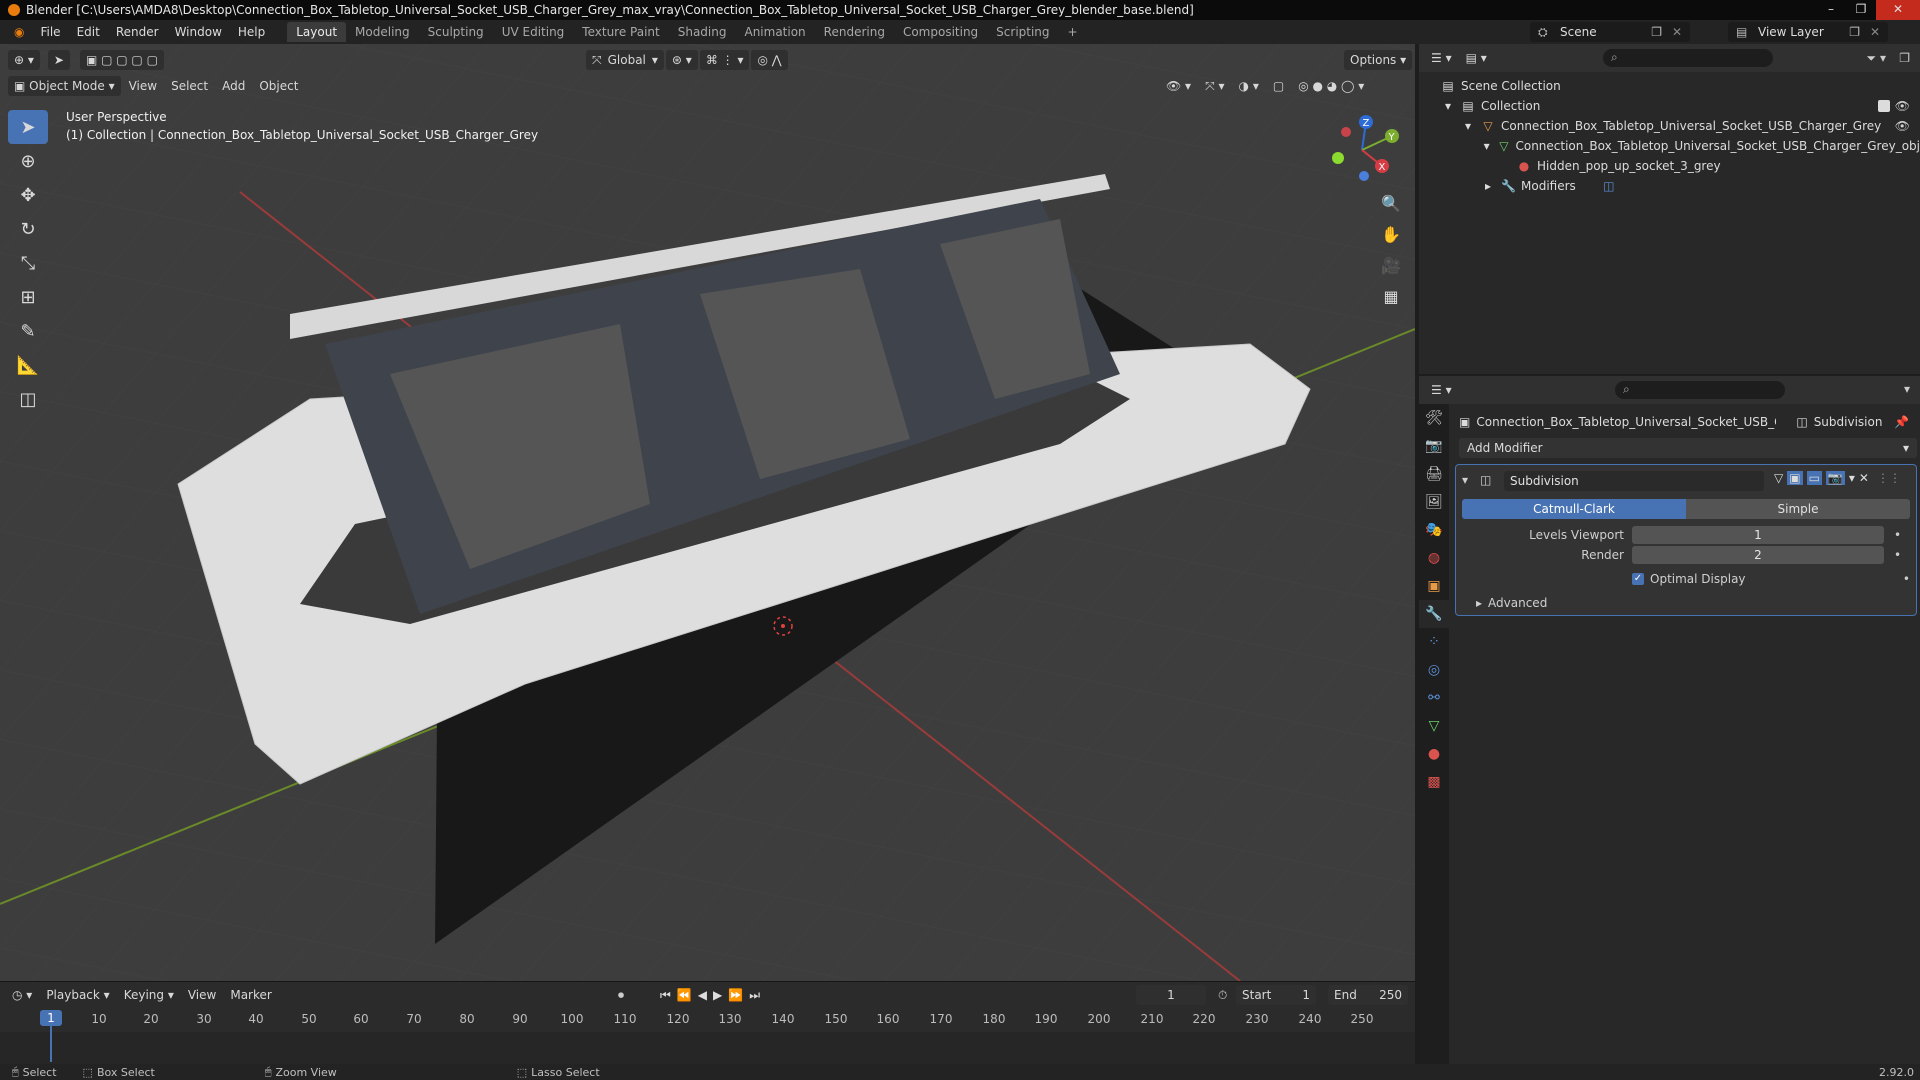  Describe the element at coordinates (1688, 448) in the screenshot. I see `add-modifier-dropdown: Add Modifier ▾` at that location.